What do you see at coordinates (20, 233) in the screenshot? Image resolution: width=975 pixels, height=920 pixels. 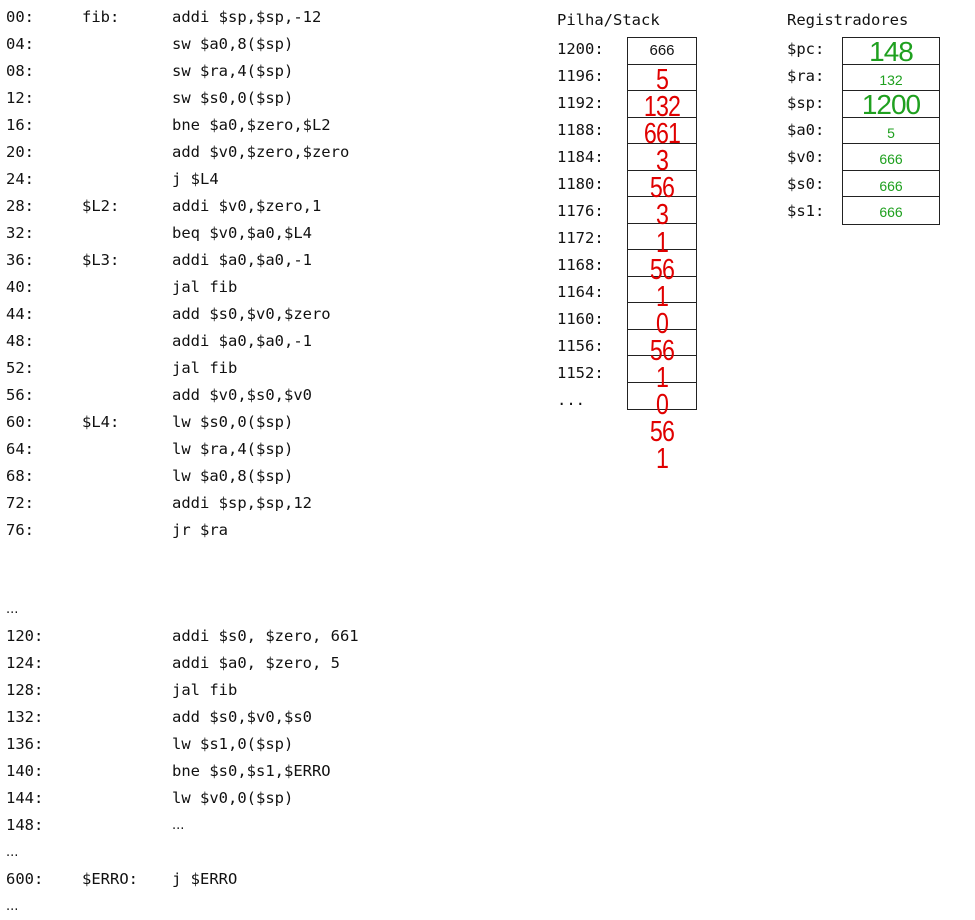 I see `code-address: 32:` at bounding box center [20, 233].